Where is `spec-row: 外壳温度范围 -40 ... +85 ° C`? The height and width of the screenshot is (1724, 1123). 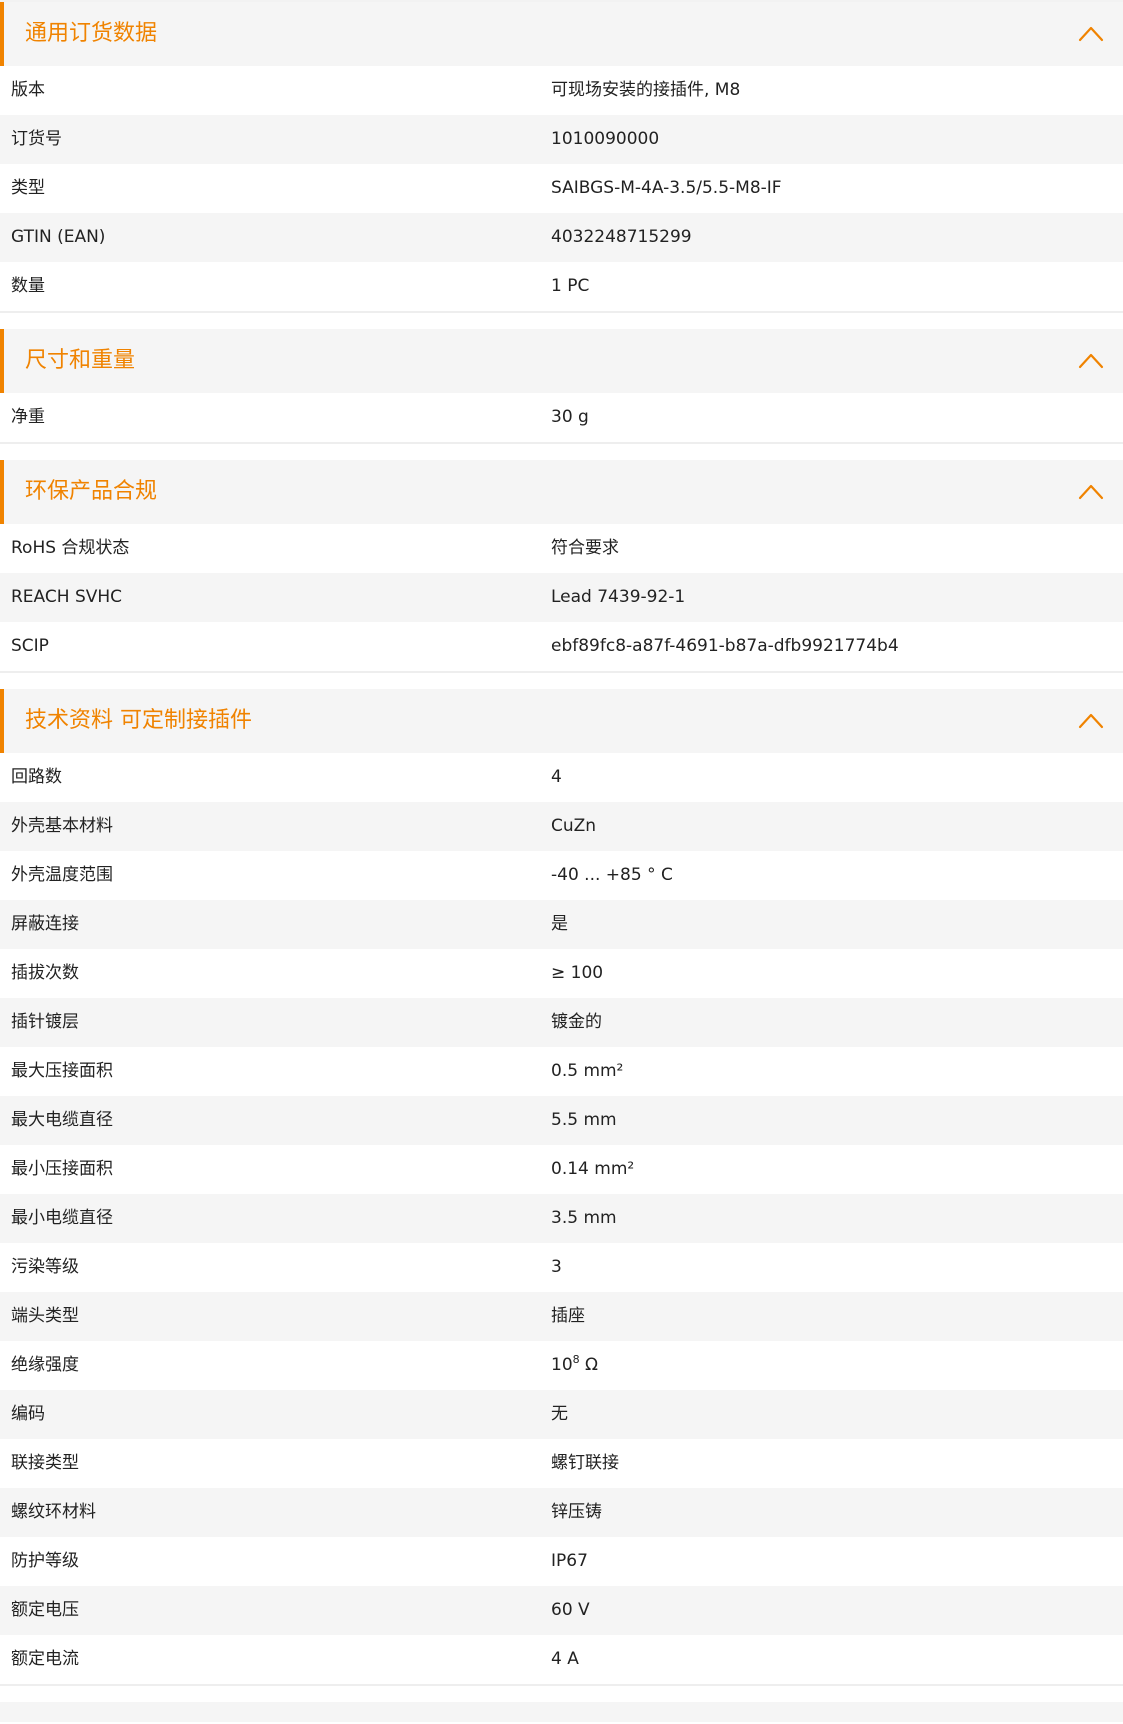 spec-row: 外壳温度范围 -40 ... +85 ° C is located at coordinates (561, 875).